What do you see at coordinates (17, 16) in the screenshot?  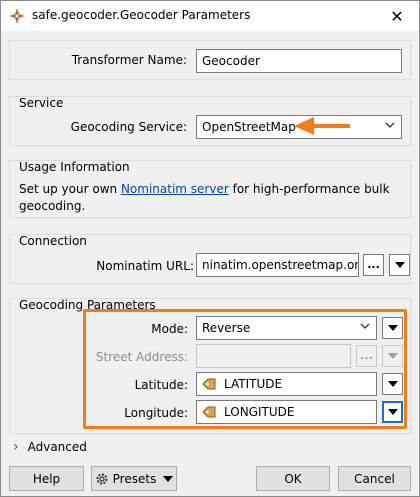 I see `fme-app-icon` at bounding box center [17, 16].